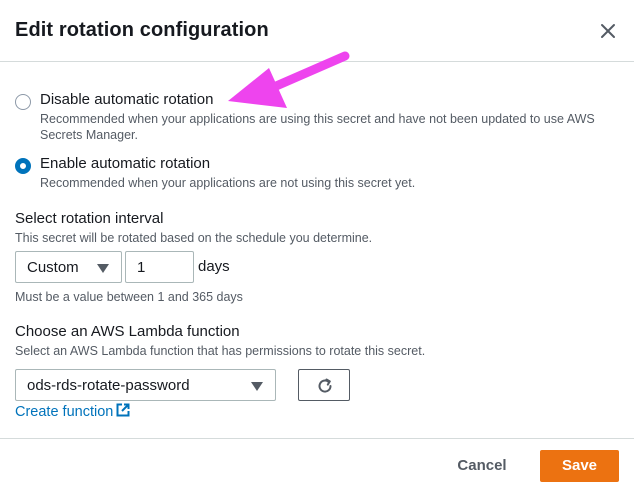 This screenshot has width=634, height=490. I want to click on disable-rotation-radio, so click(23, 102).